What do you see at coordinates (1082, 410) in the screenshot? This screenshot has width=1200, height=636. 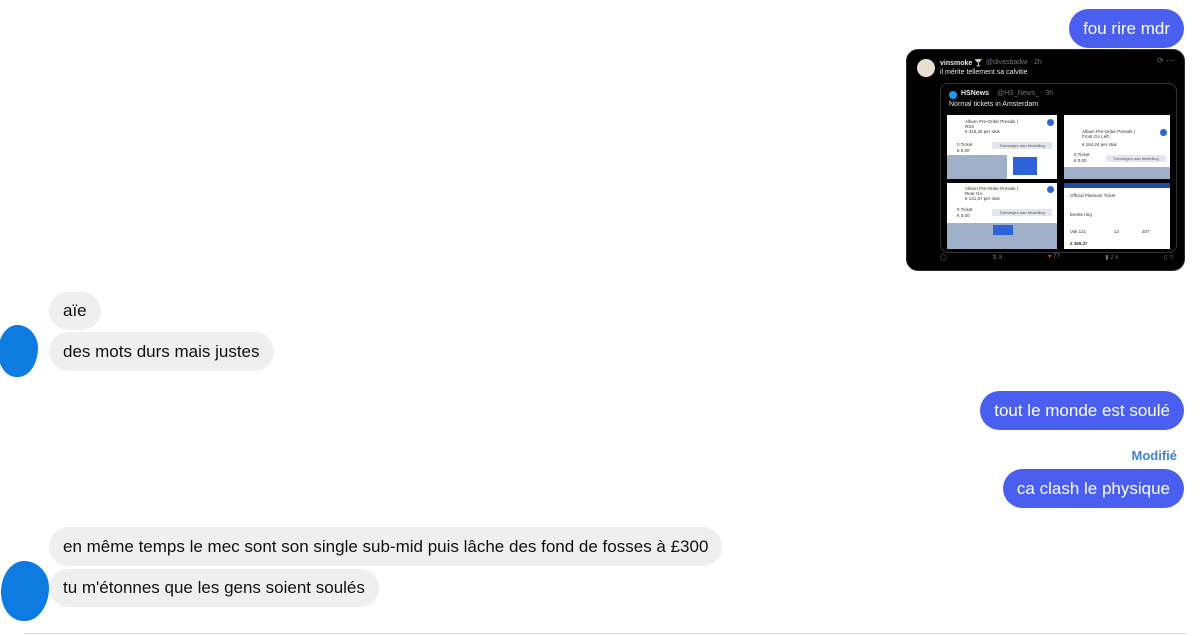 I see `message-bubble-outgoing: tout le monde est soulé` at bounding box center [1082, 410].